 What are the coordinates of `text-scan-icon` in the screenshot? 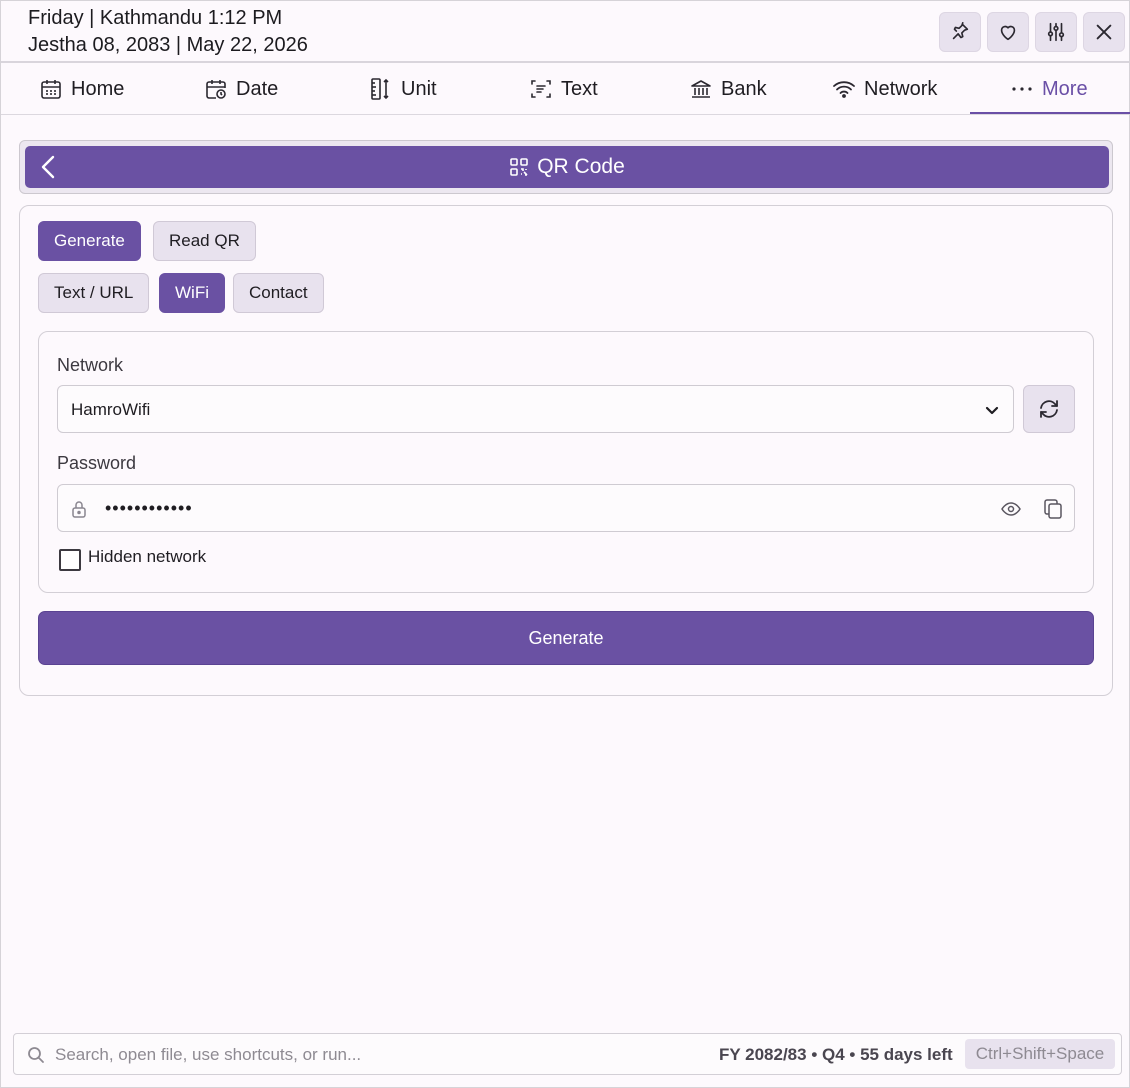 It's located at (541, 89).